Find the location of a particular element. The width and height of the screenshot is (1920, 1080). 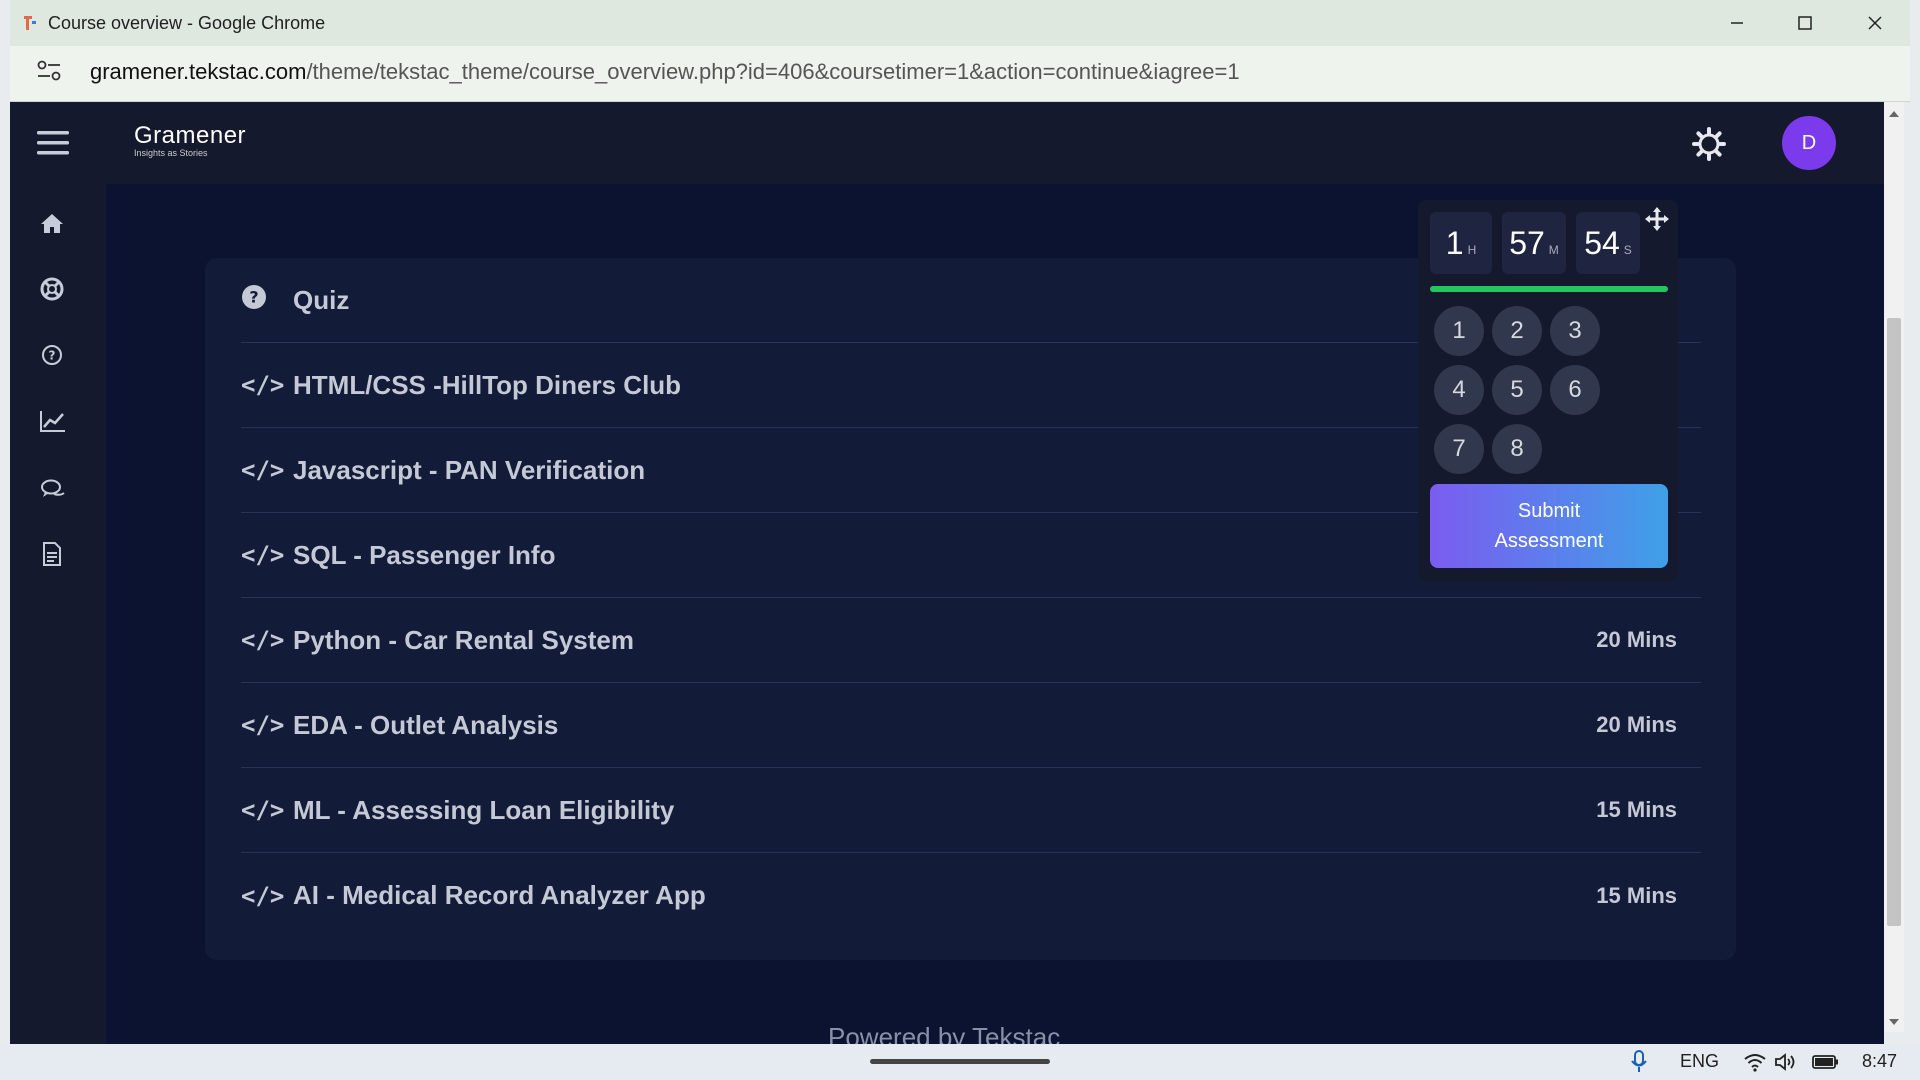

timer-seconds: 54 S is located at coordinates (1608, 243).